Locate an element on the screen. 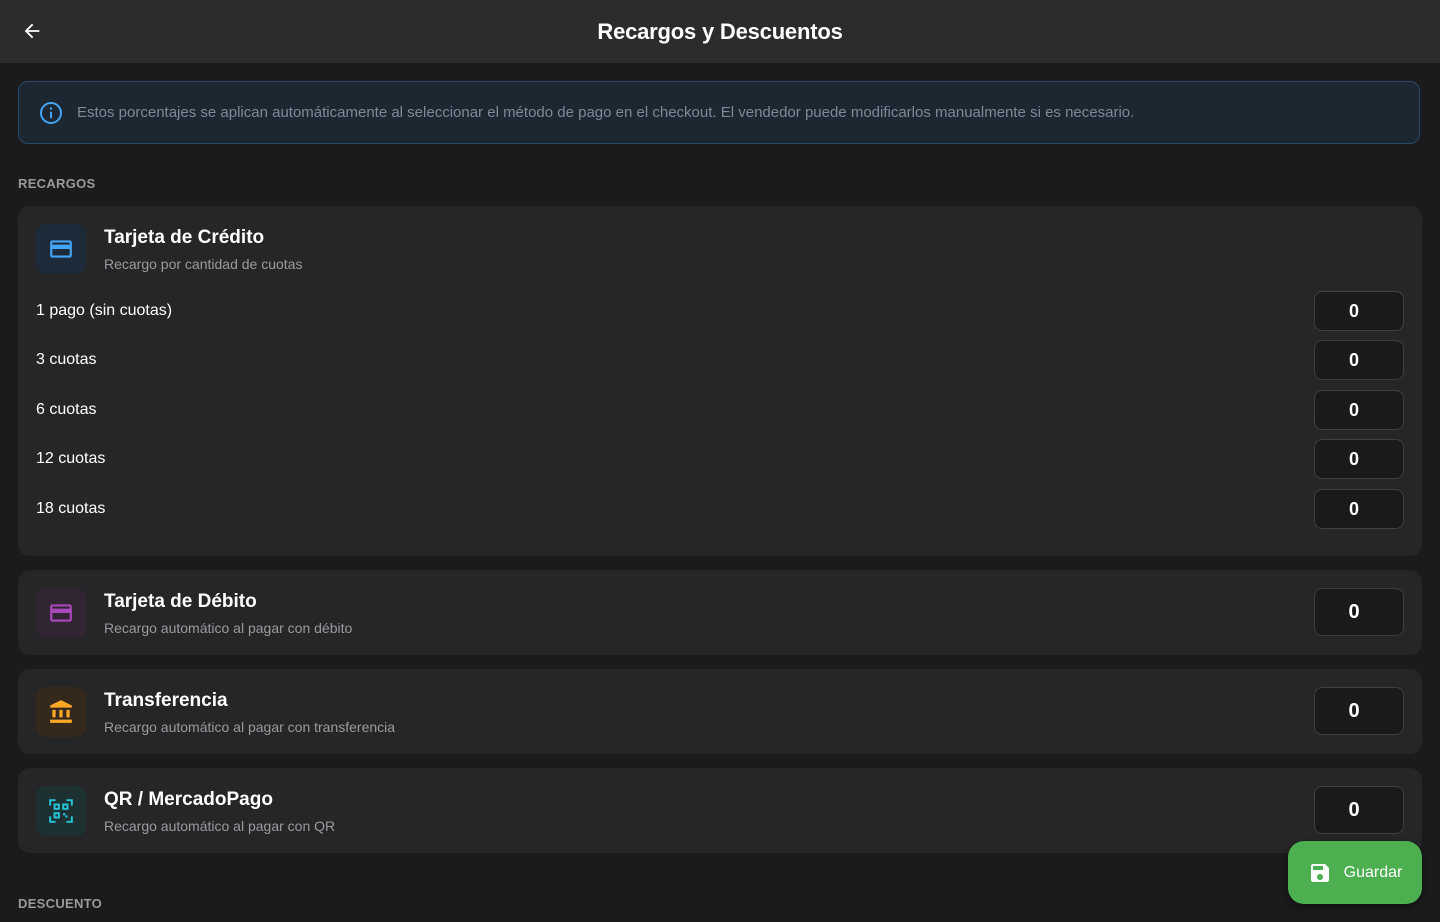 The height and width of the screenshot is (922, 1440). page-title: Recargos y Descuentos is located at coordinates (720, 31).